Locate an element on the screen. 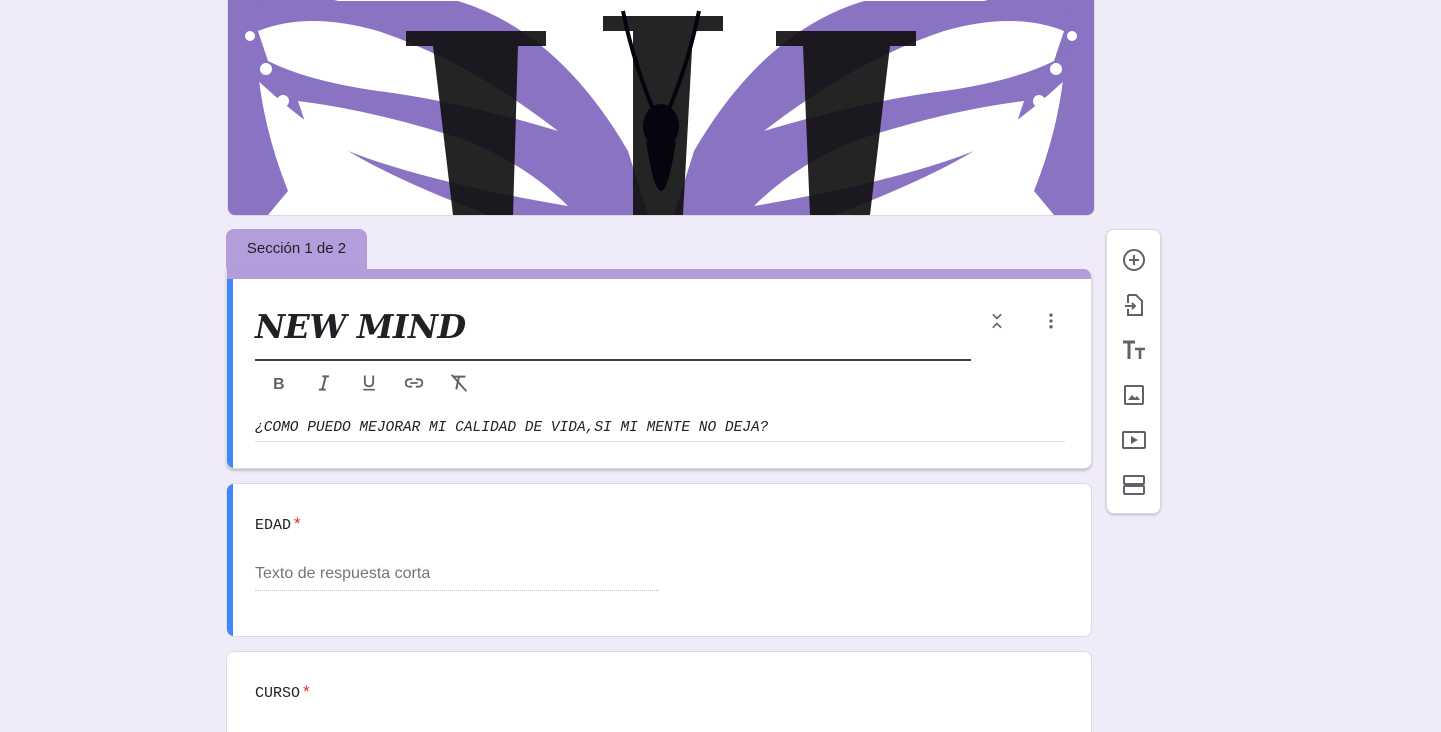  import-questions-icon is located at coordinates (1134, 305).